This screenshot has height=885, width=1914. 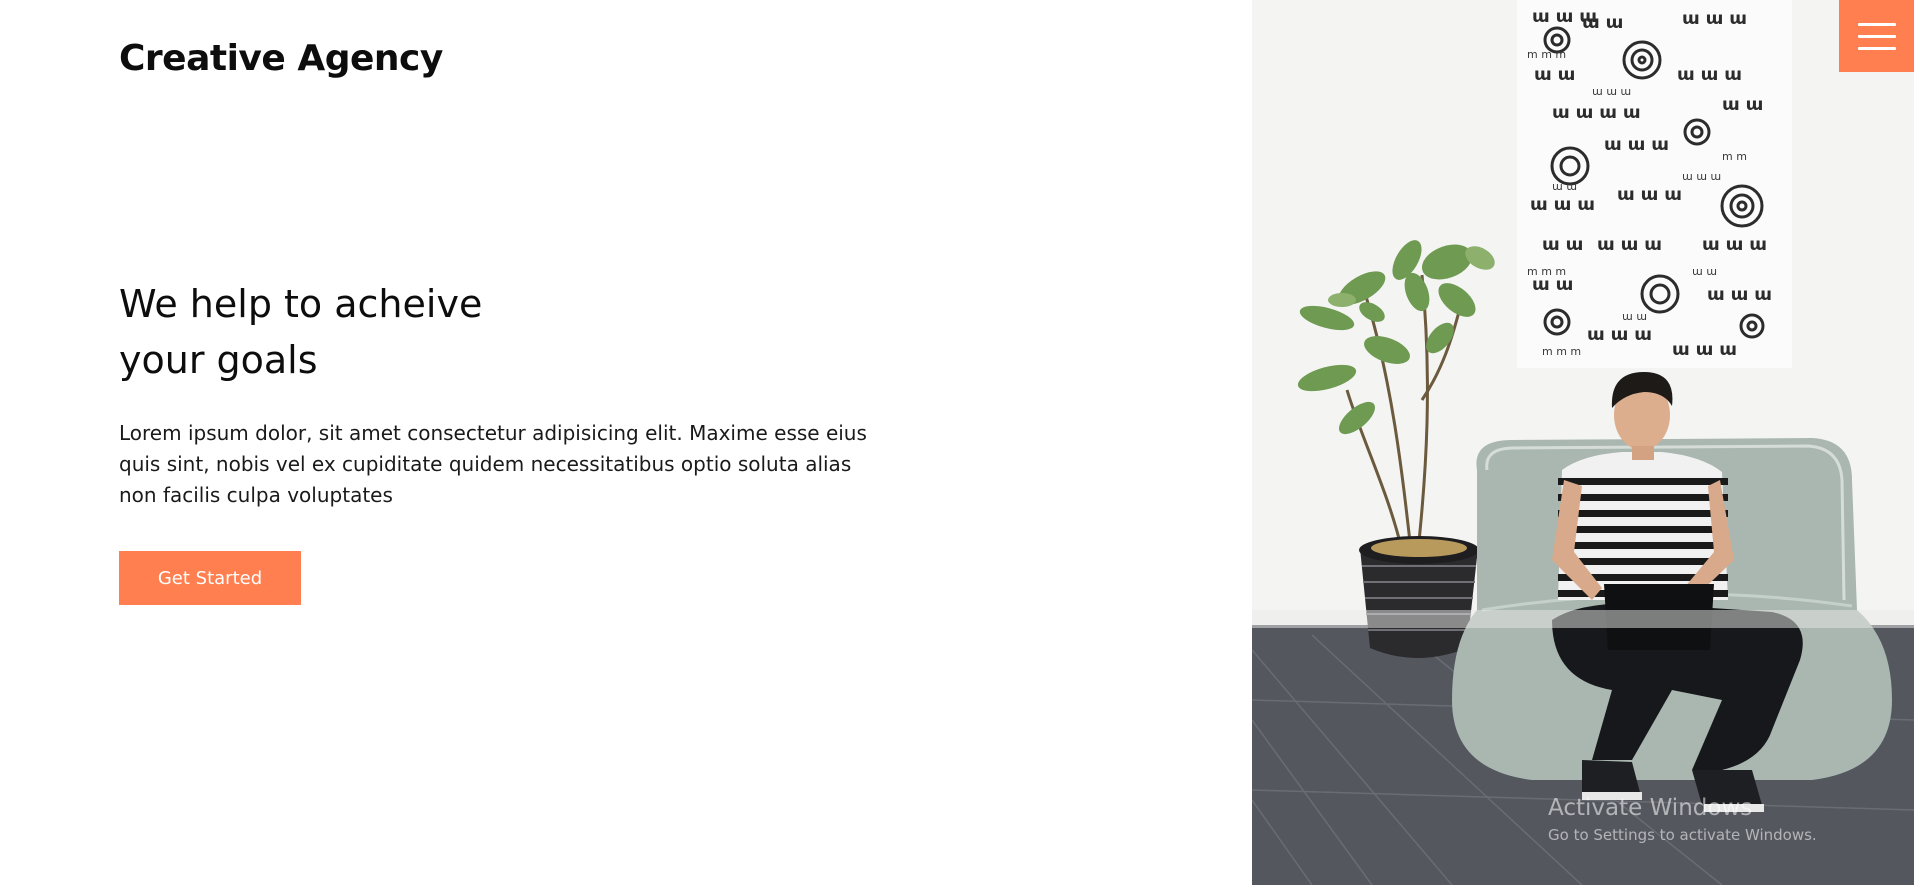 What do you see at coordinates (1596, 113) in the screenshot?
I see `svg-text: ɯ ɯ ɯ ɯ` at bounding box center [1596, 113].